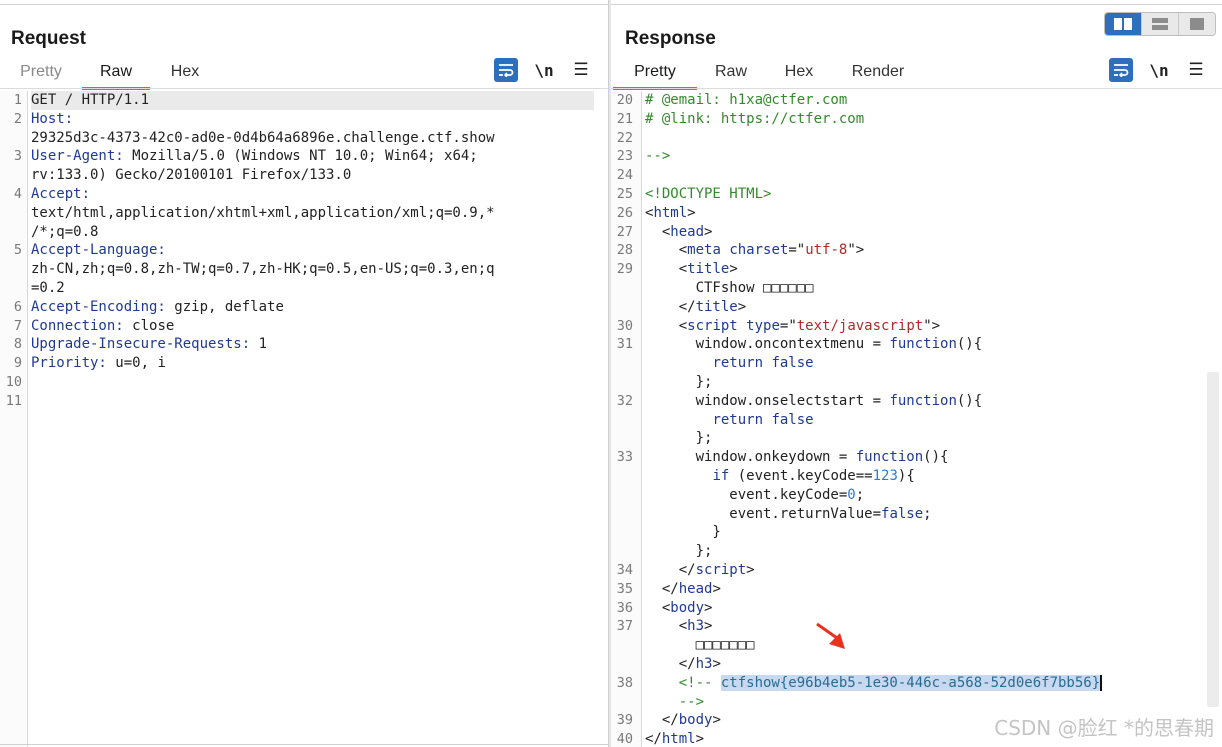 The width and height of the screenshot is (1222, 747). What do you see at coordinates (61, 194) in the screenshot?
I see `code-token: Accept:` at bounding box center [61, 194].